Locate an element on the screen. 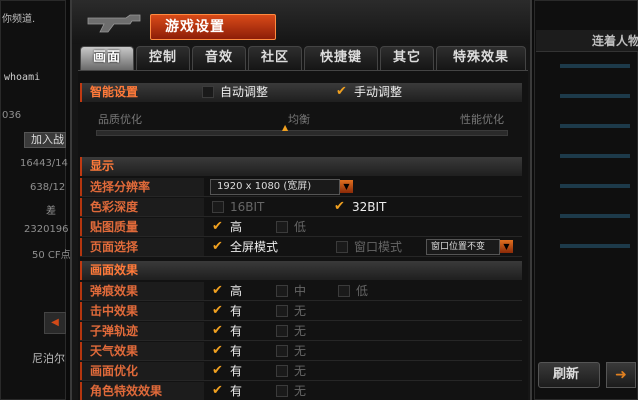  bg-stat5: 50 CF点 is located at coordinates (51, 255).